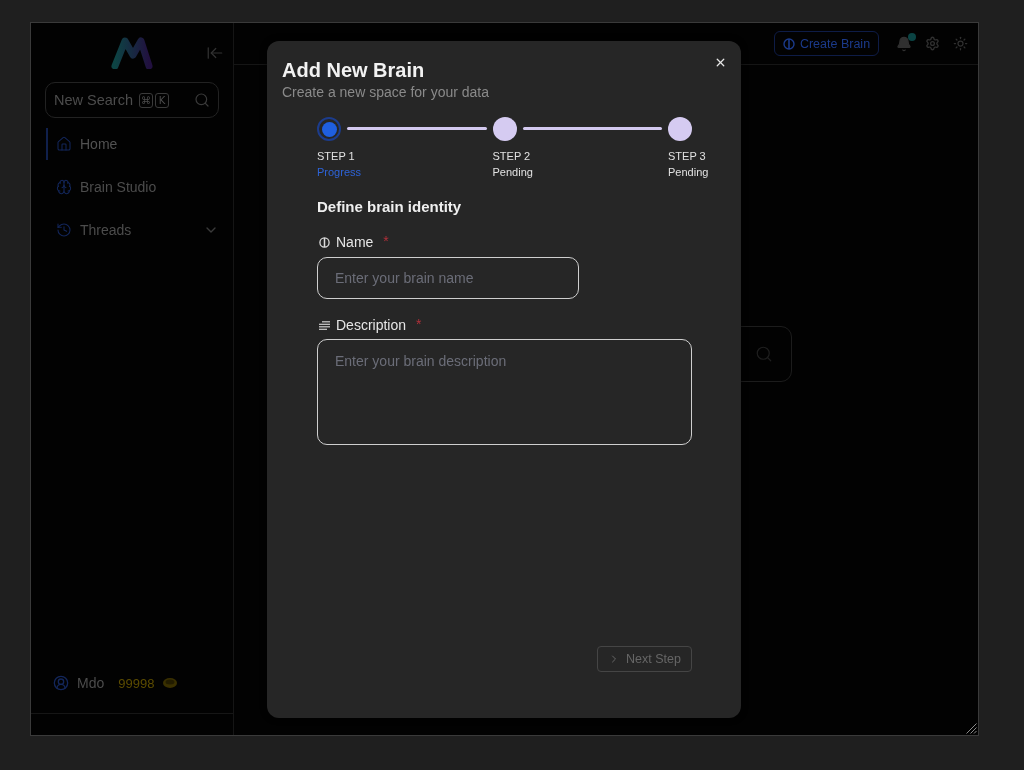  Describe the element at coordinates (64, 144) in the screenshot. I see `home-icon` at that location.